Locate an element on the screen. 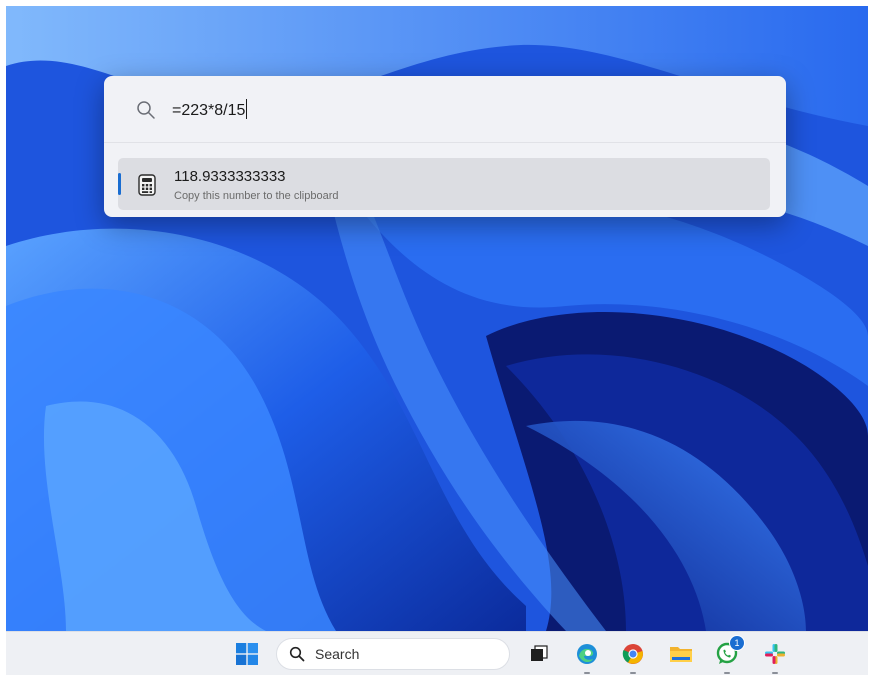 Image resolution: width=874 pixels, height=681 pixels. taskbar-slack is located at coordinates (775, 656).